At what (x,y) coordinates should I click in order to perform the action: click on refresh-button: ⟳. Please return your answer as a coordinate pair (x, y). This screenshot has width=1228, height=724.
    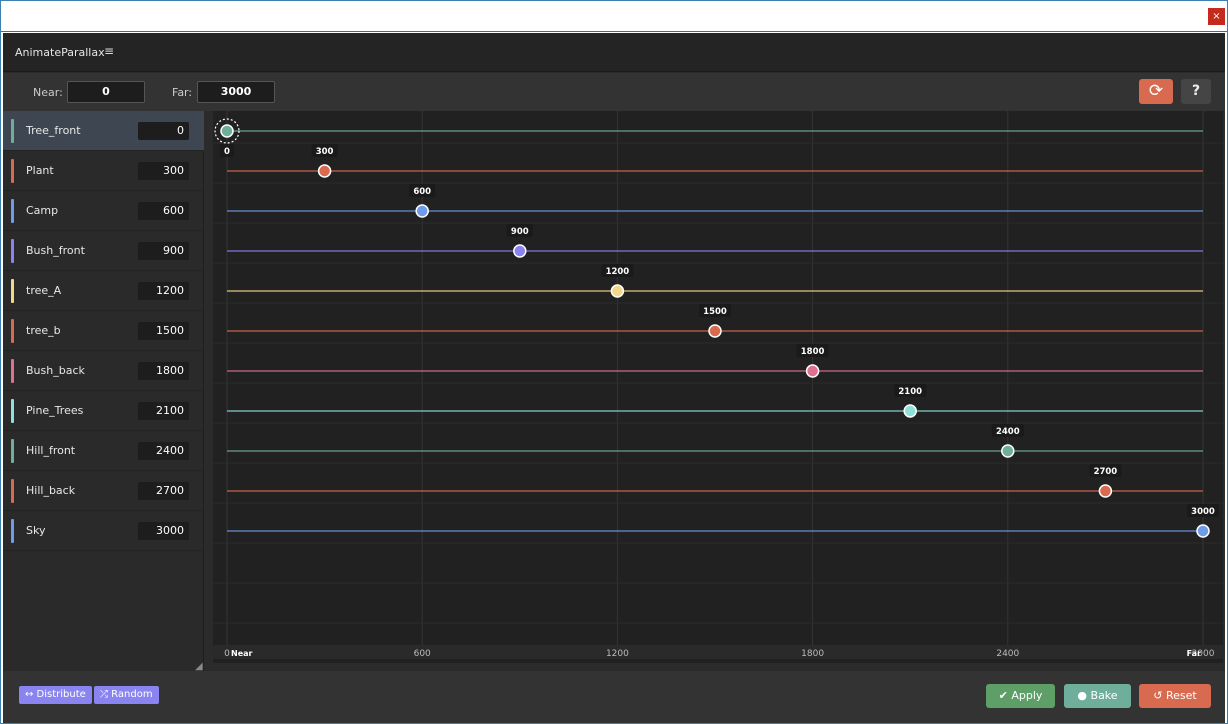
    Looking at the image, I should click on (1156, 91).